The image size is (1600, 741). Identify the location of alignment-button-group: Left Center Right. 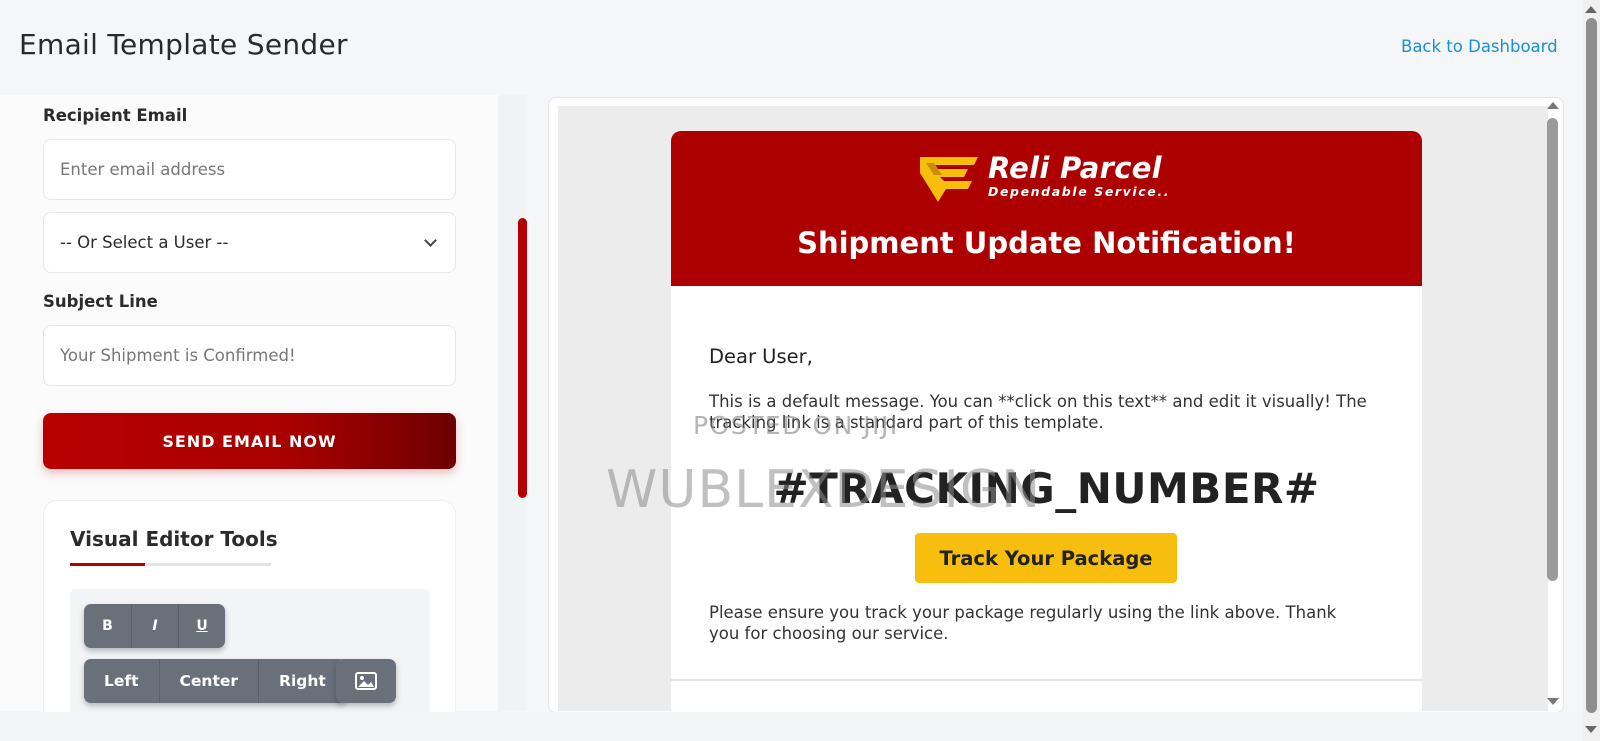
(215, 681).